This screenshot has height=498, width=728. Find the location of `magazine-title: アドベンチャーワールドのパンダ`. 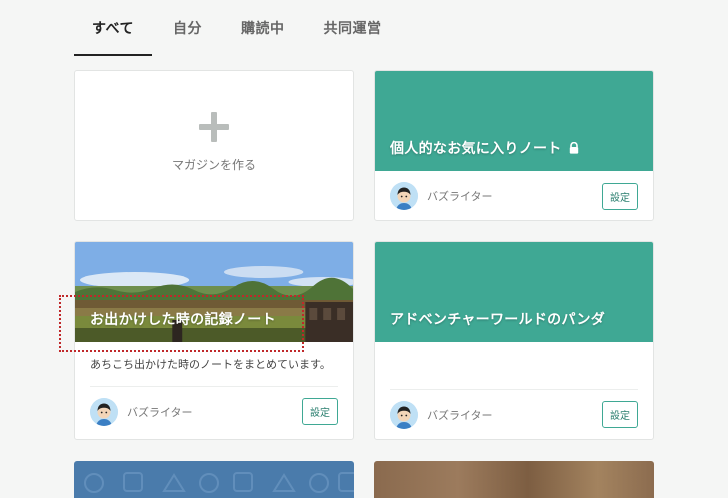

magazine-title: アドベンチャーワールドのパンダ is located at coordinates (498, 320).